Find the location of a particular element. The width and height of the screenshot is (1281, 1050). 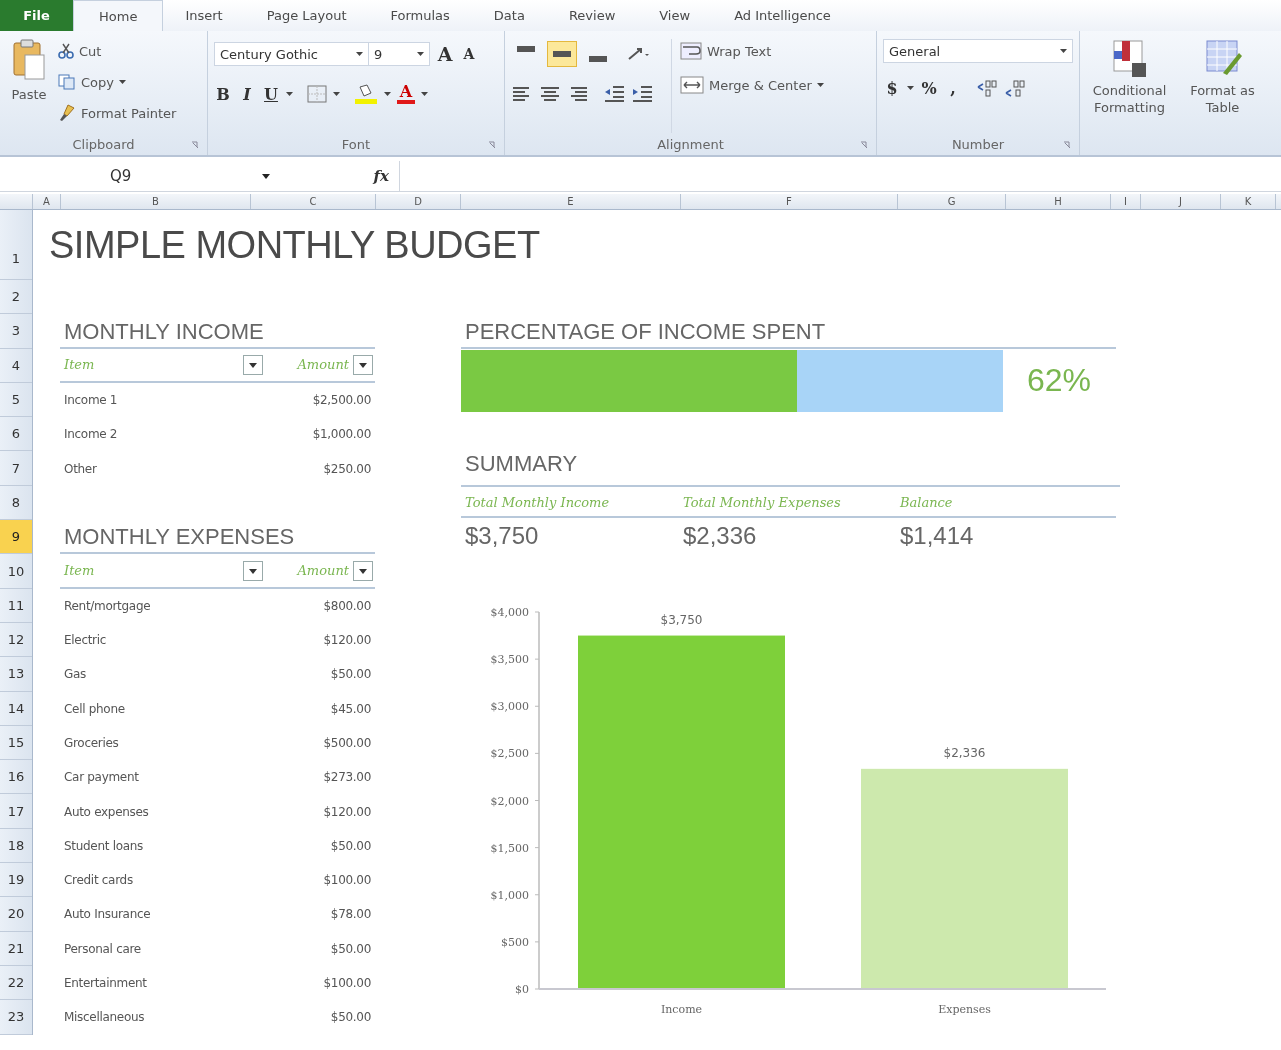

row-header: 13 is located at coordinates (16, 674).